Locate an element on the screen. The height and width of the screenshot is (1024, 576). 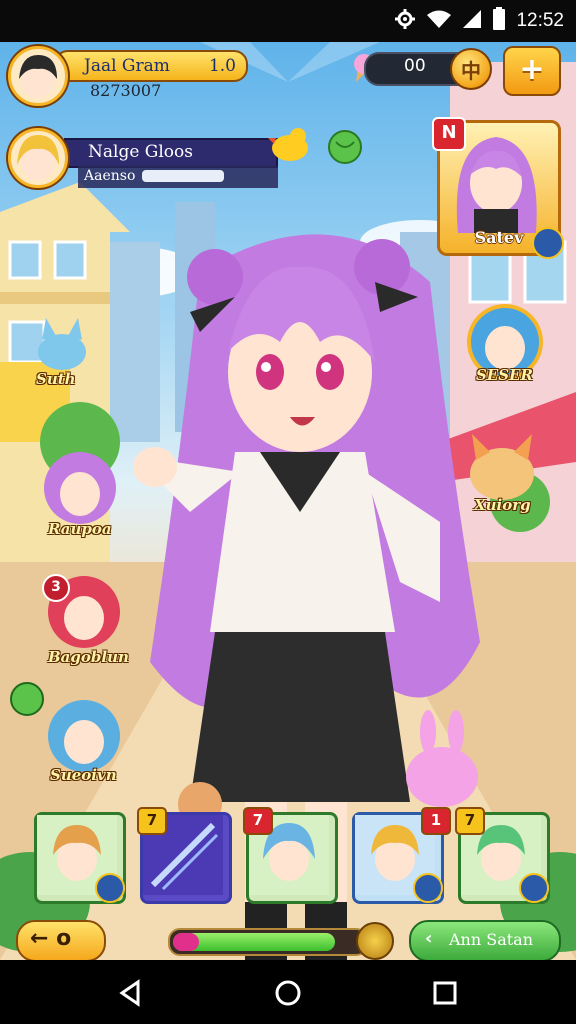
back-triangle-icon is located at coordinates (131, 993).